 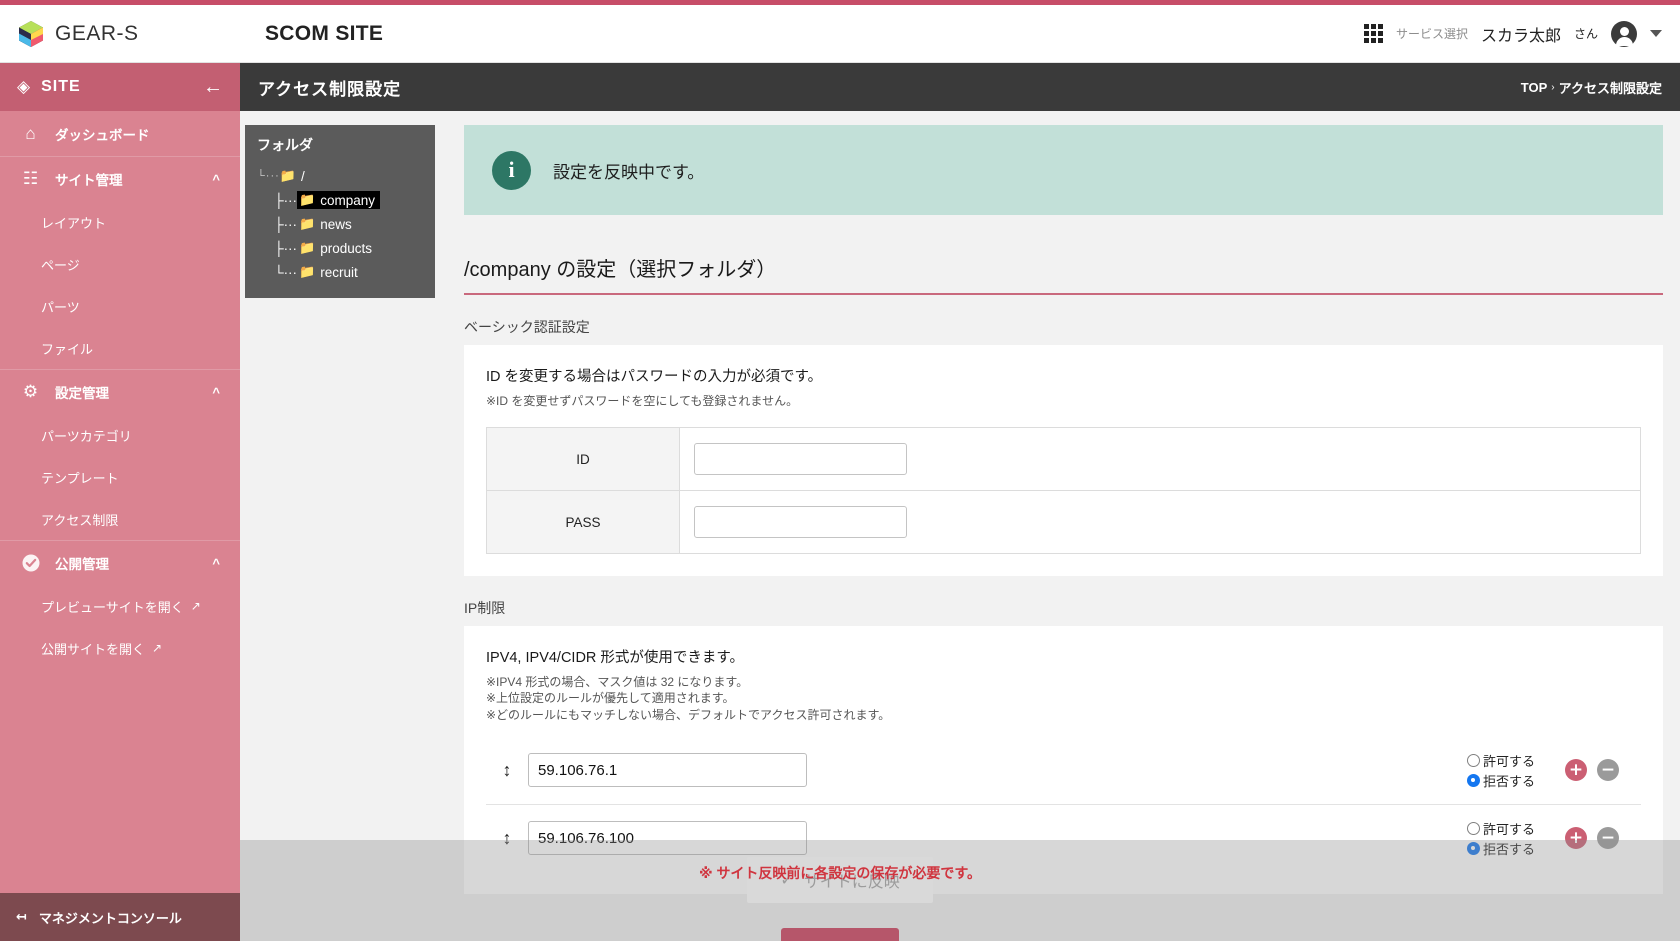 What do you see at coordinates (120, 648) in the screenshot?
I see `sidebar-item-open-public-site: 公開サイトを開く ↗` at bounding box center [120, 648].